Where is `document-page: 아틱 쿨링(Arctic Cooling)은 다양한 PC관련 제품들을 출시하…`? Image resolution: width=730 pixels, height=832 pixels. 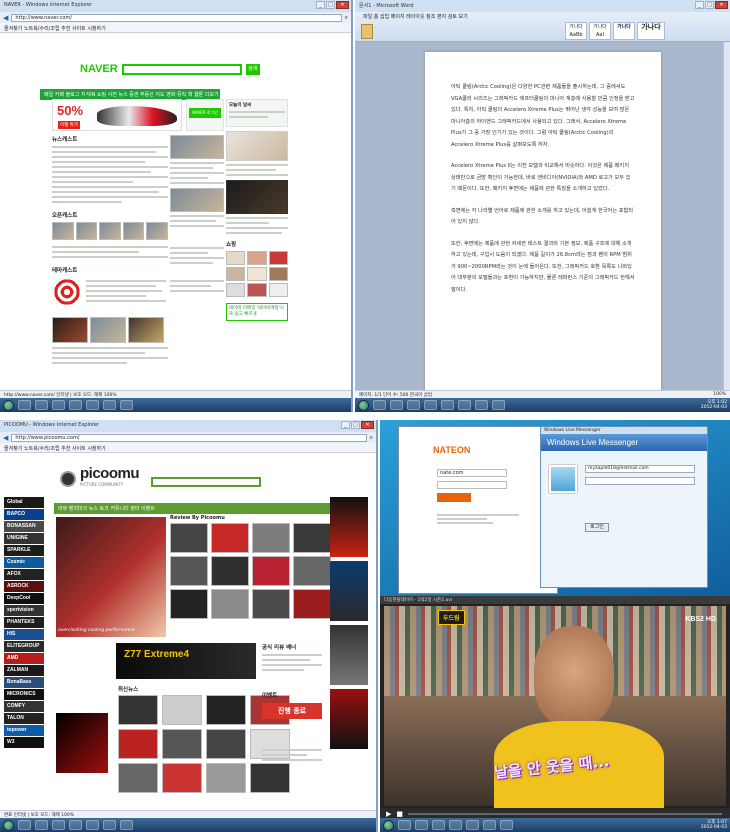 document-page: 아틱 쿨링(Arctic Cooling)은 다양한 PC관련 제품들을 출시하… is located at coordinates (543, 222).